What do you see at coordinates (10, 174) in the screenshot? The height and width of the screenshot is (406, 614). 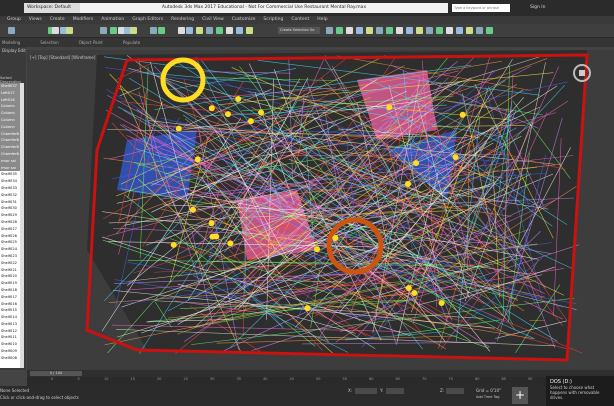 I see `list-item: Shelf035` at bounding box center [10, 174].